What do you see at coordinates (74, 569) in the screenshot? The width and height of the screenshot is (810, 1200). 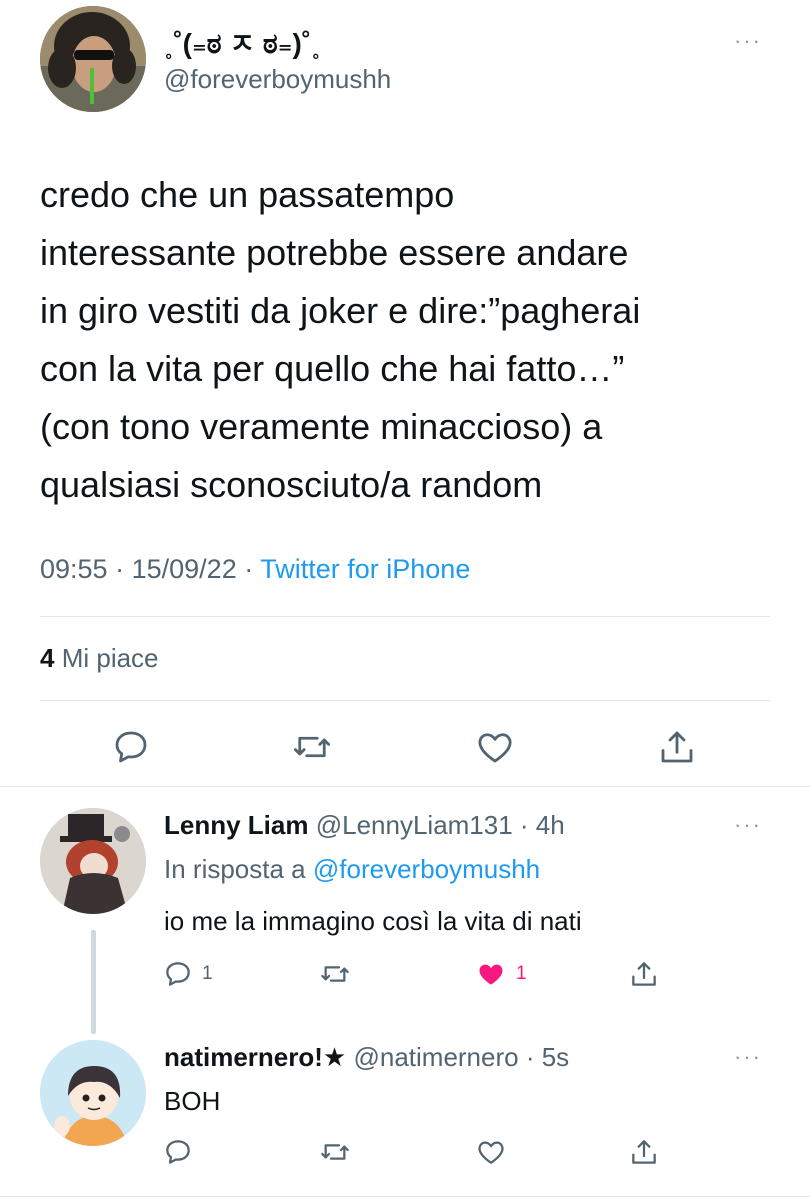 I see `tweet-time: 09:55` at bounding box center [74, 569].